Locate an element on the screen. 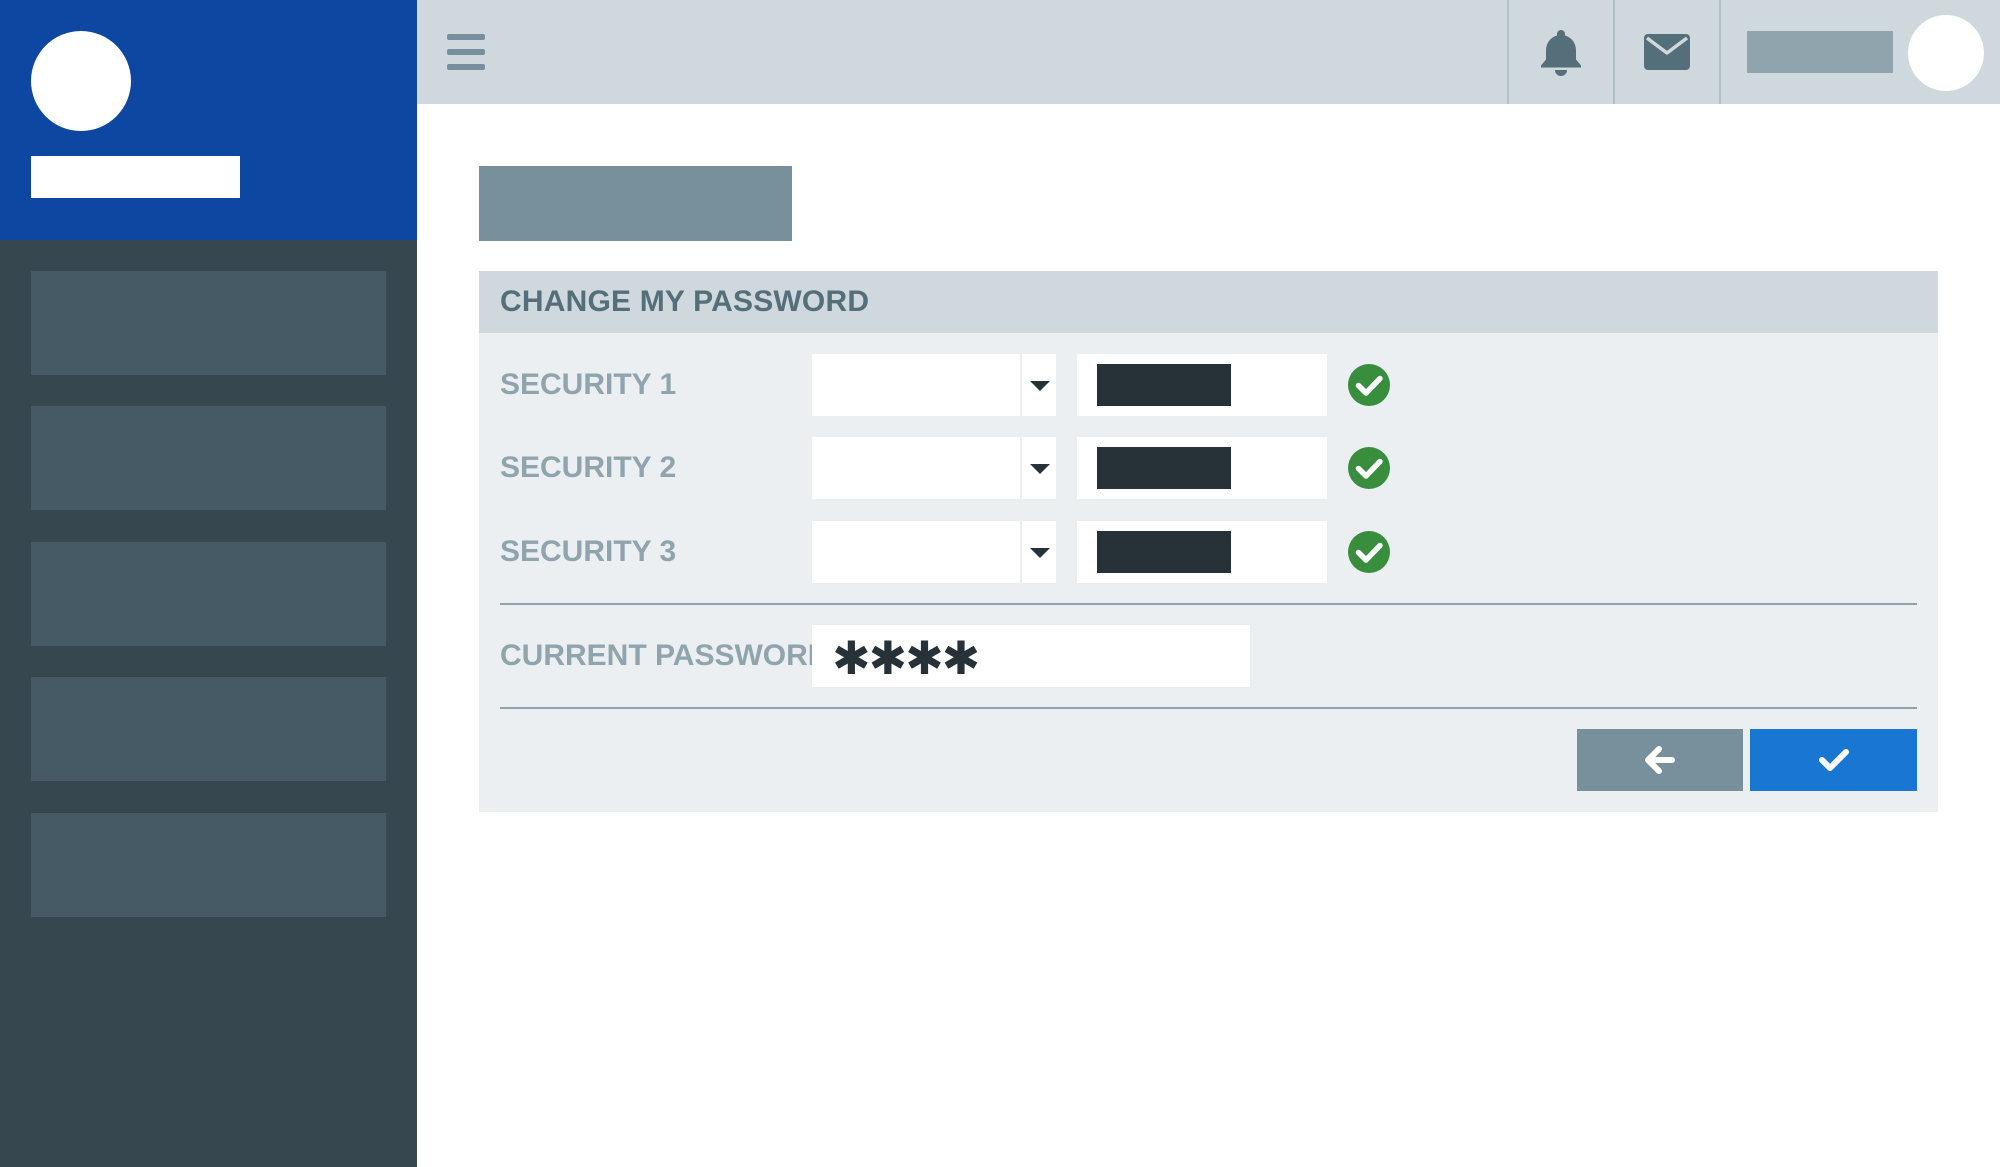 This screenshot has height=1167, width=2000. security-3-answer-input is located at coordinates (1202, 552).